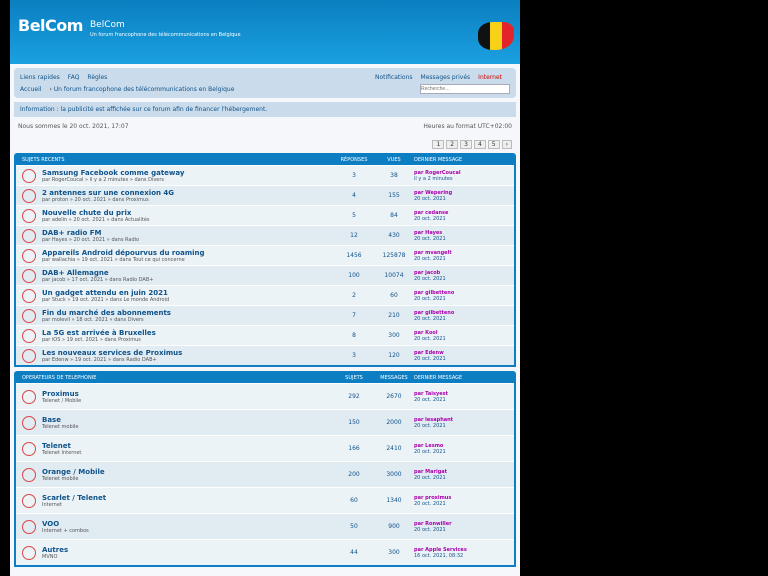  What do you see at coordinates (465, 89) in the screenshot?
I see `search-input` at bounding box center [465, 89].